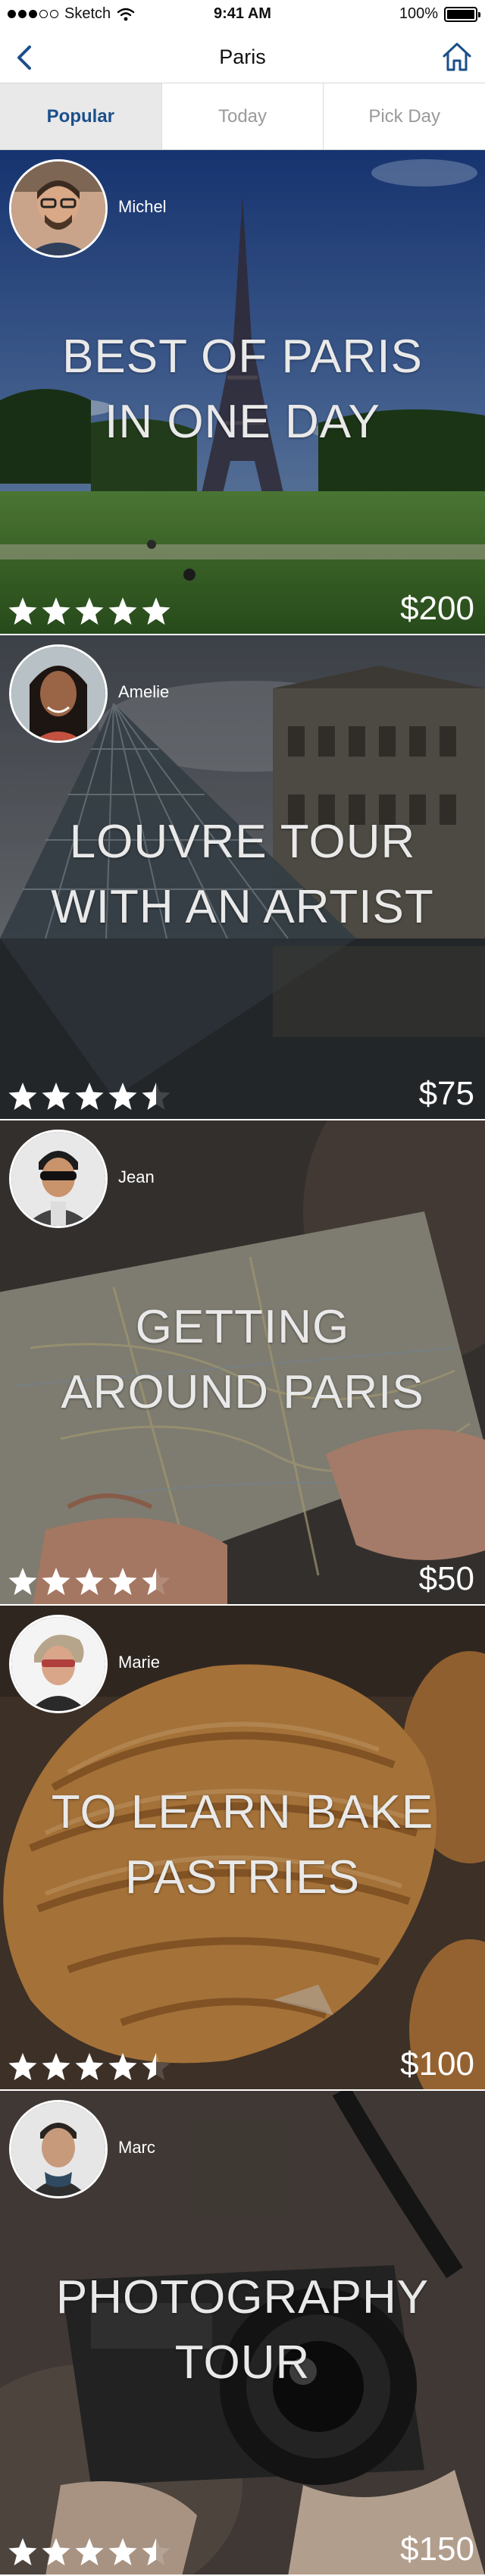  Describe the element at coordinates (242, 2330) in the screenshot. I see `tour-title: PHOTOGRAPHY TOUR` at that location.